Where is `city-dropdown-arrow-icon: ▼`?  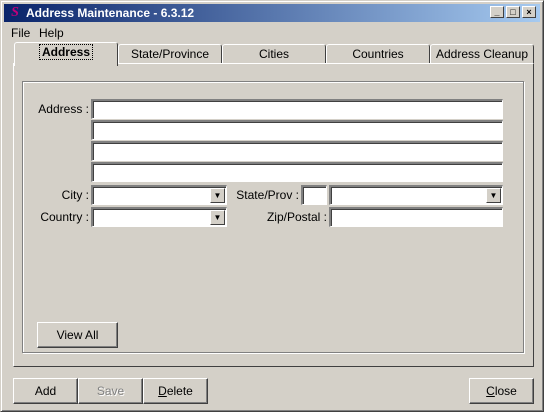 city-dropdown-arrow-icon: ▼ is located at coordinates (217, 195).